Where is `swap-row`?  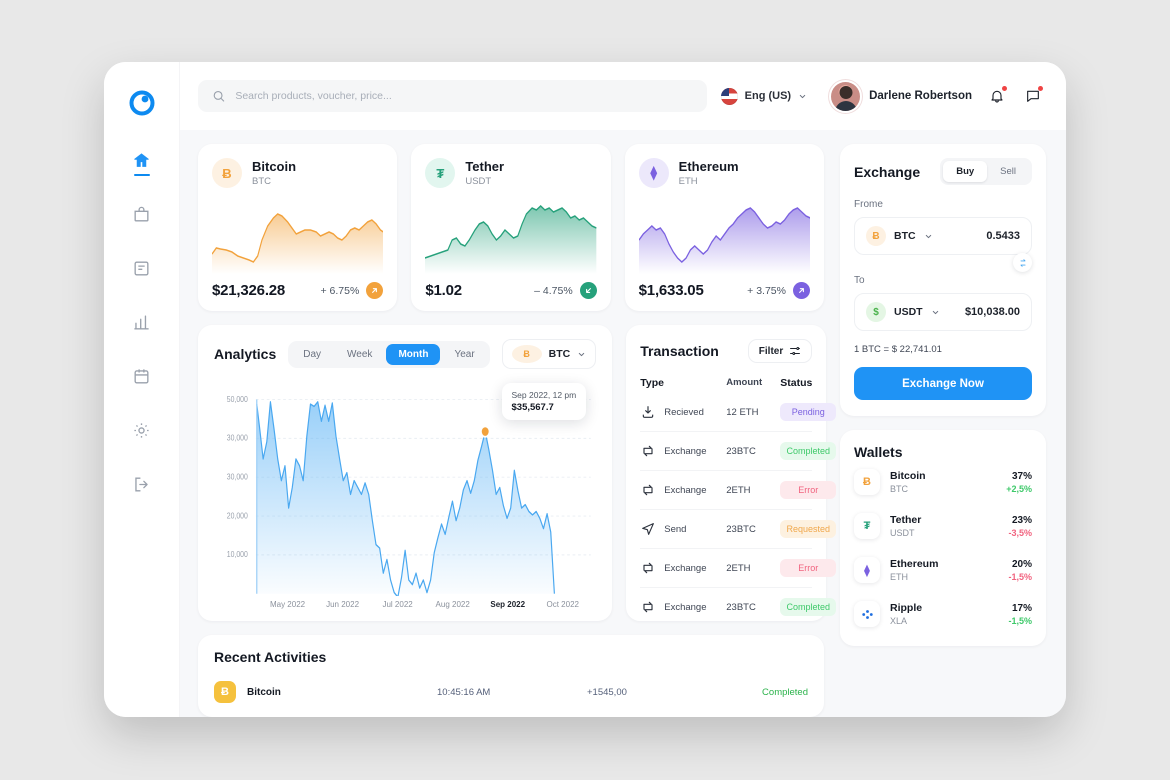 swap-row is located at coordinates (943, 262).